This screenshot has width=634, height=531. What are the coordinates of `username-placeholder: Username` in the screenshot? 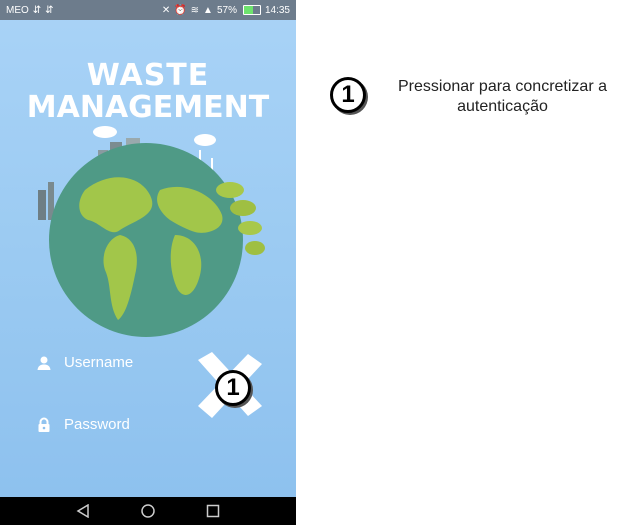 It's located at (99, 362).